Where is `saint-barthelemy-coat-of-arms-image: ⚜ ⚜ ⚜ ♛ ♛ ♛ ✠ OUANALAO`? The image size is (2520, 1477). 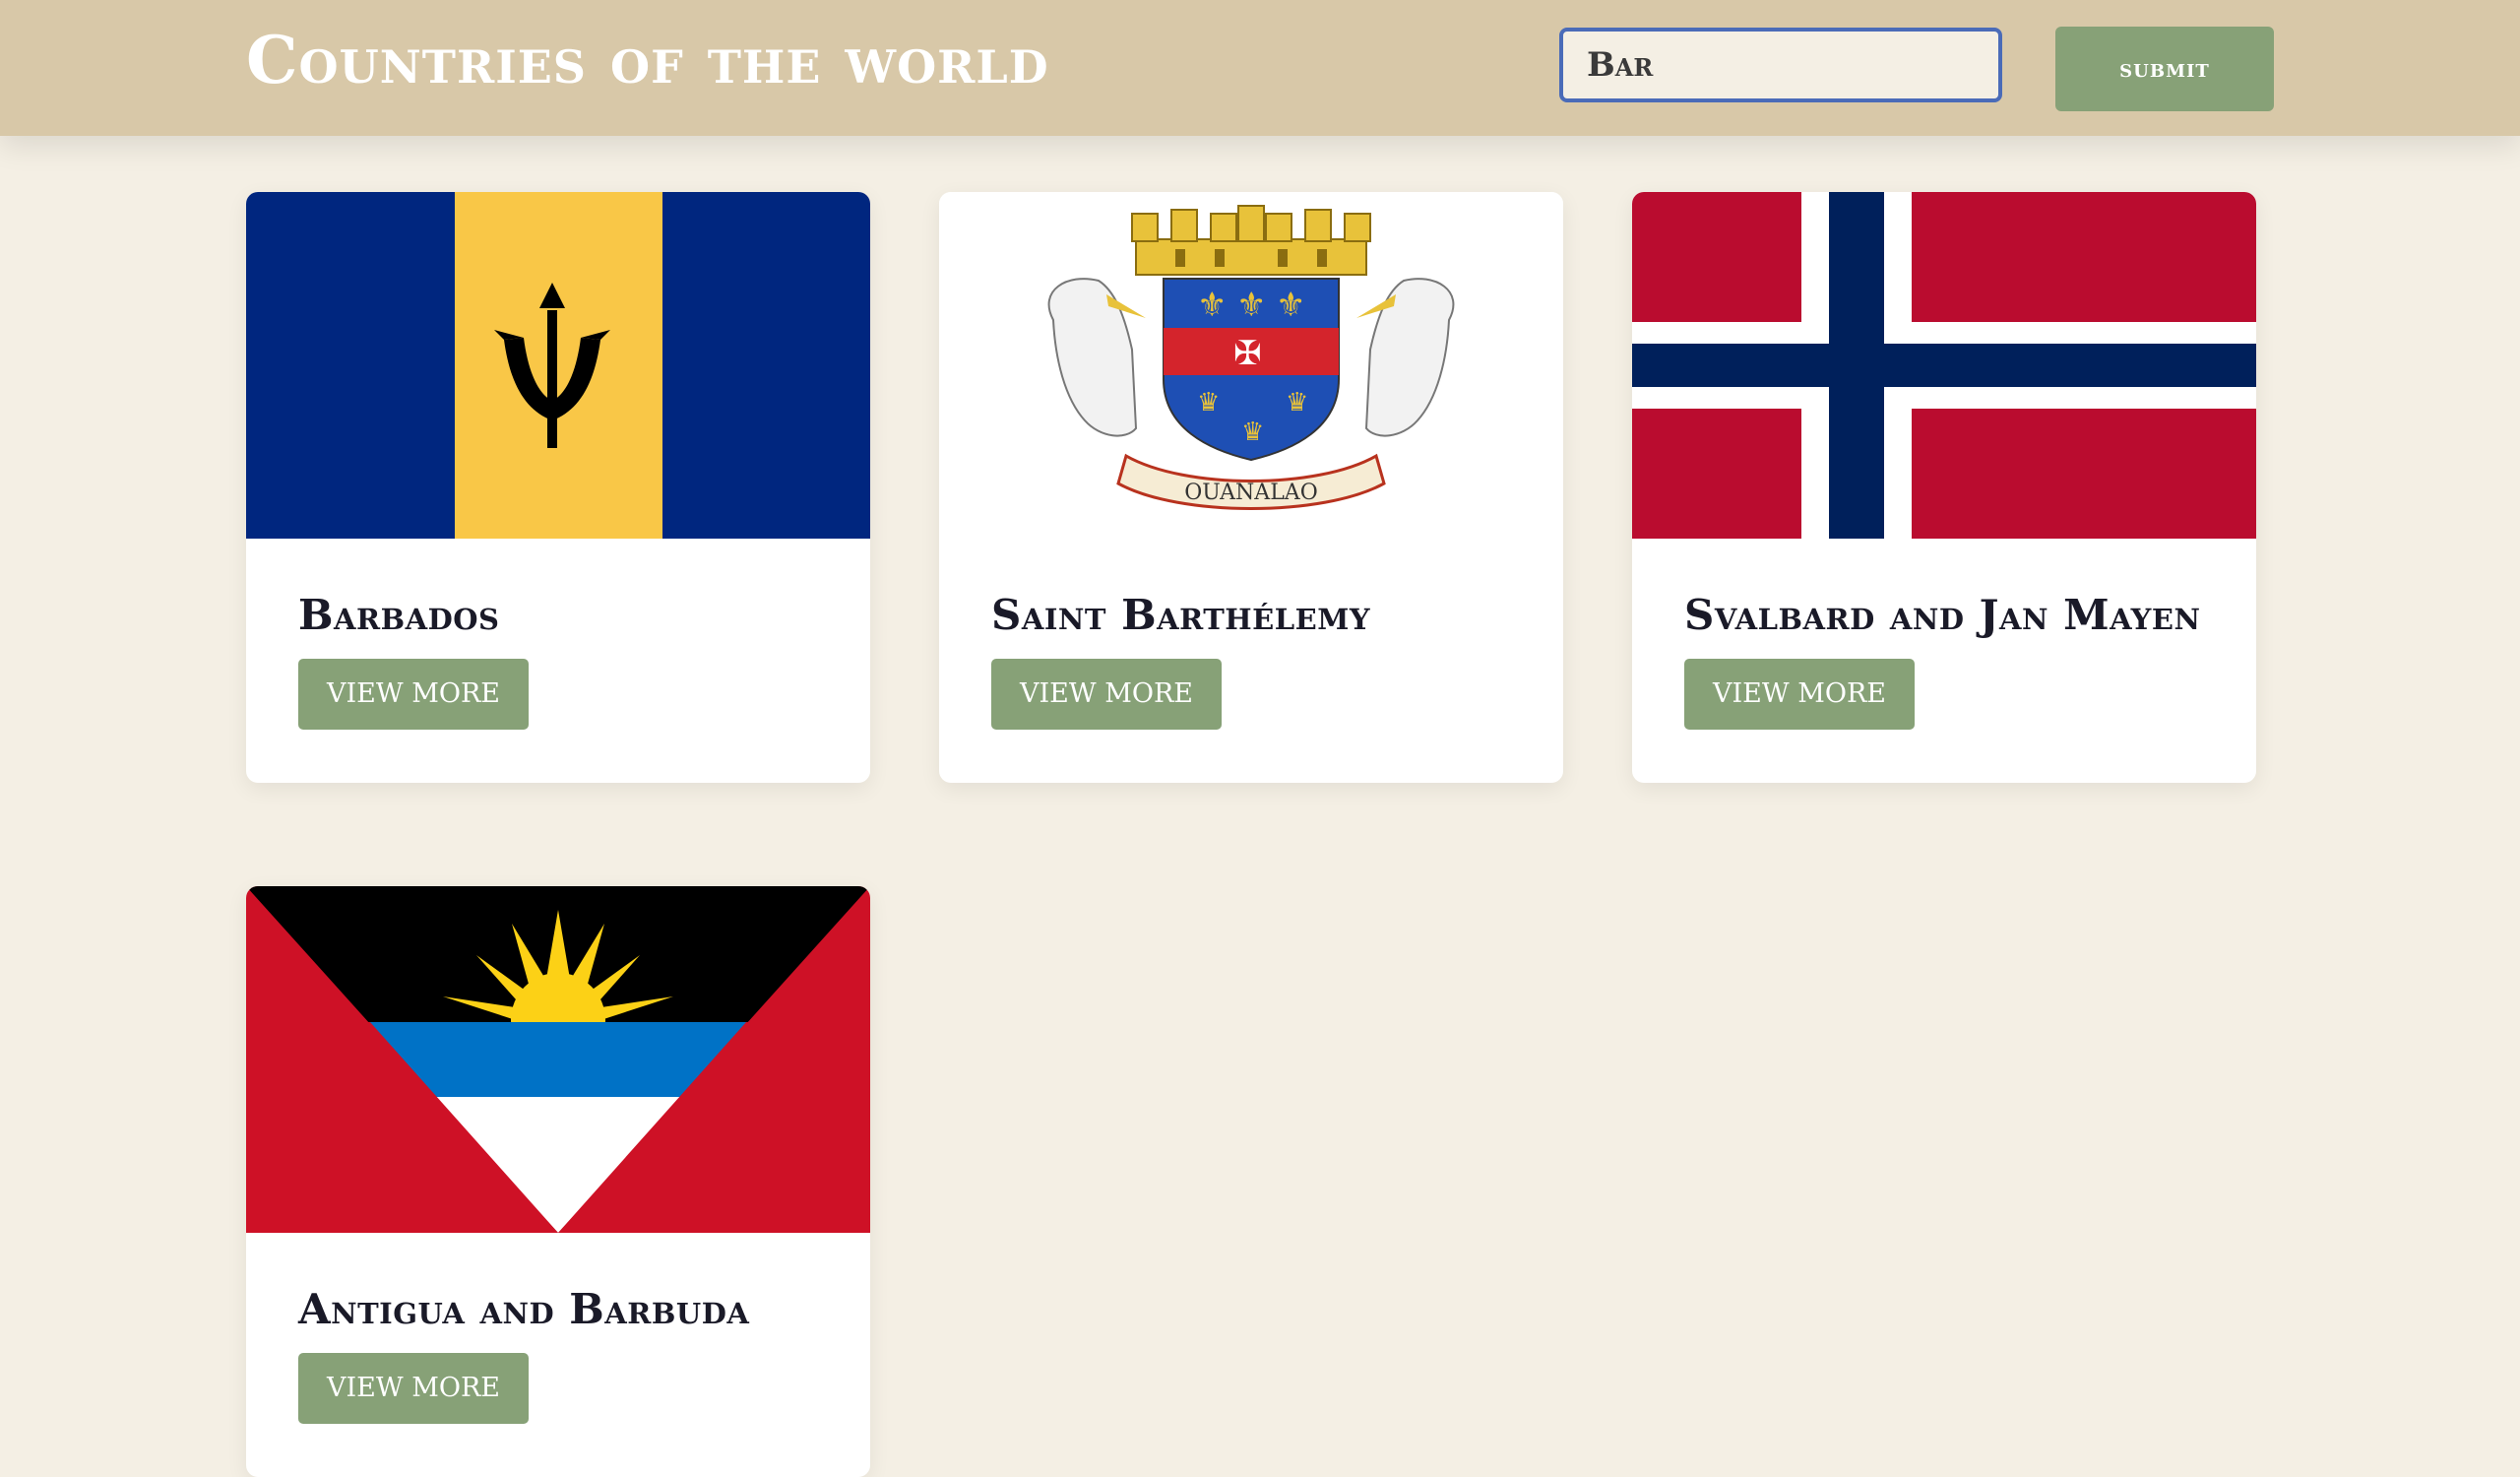 saint-barthelemy-coat-of-arms-image: ⚜ ⚜ ⚜ ♛ ♛ ♛ ✠ OUANALAO is located at coordinates (1251, 366).